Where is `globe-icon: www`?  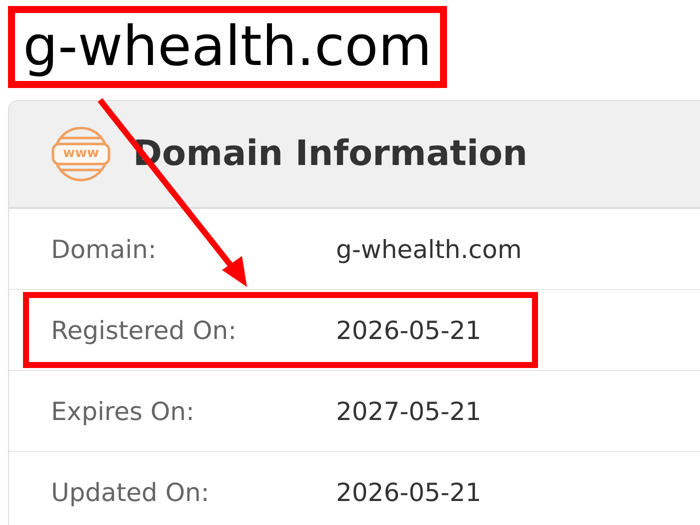 globe-icon: www is located at coordinates (81, 154).